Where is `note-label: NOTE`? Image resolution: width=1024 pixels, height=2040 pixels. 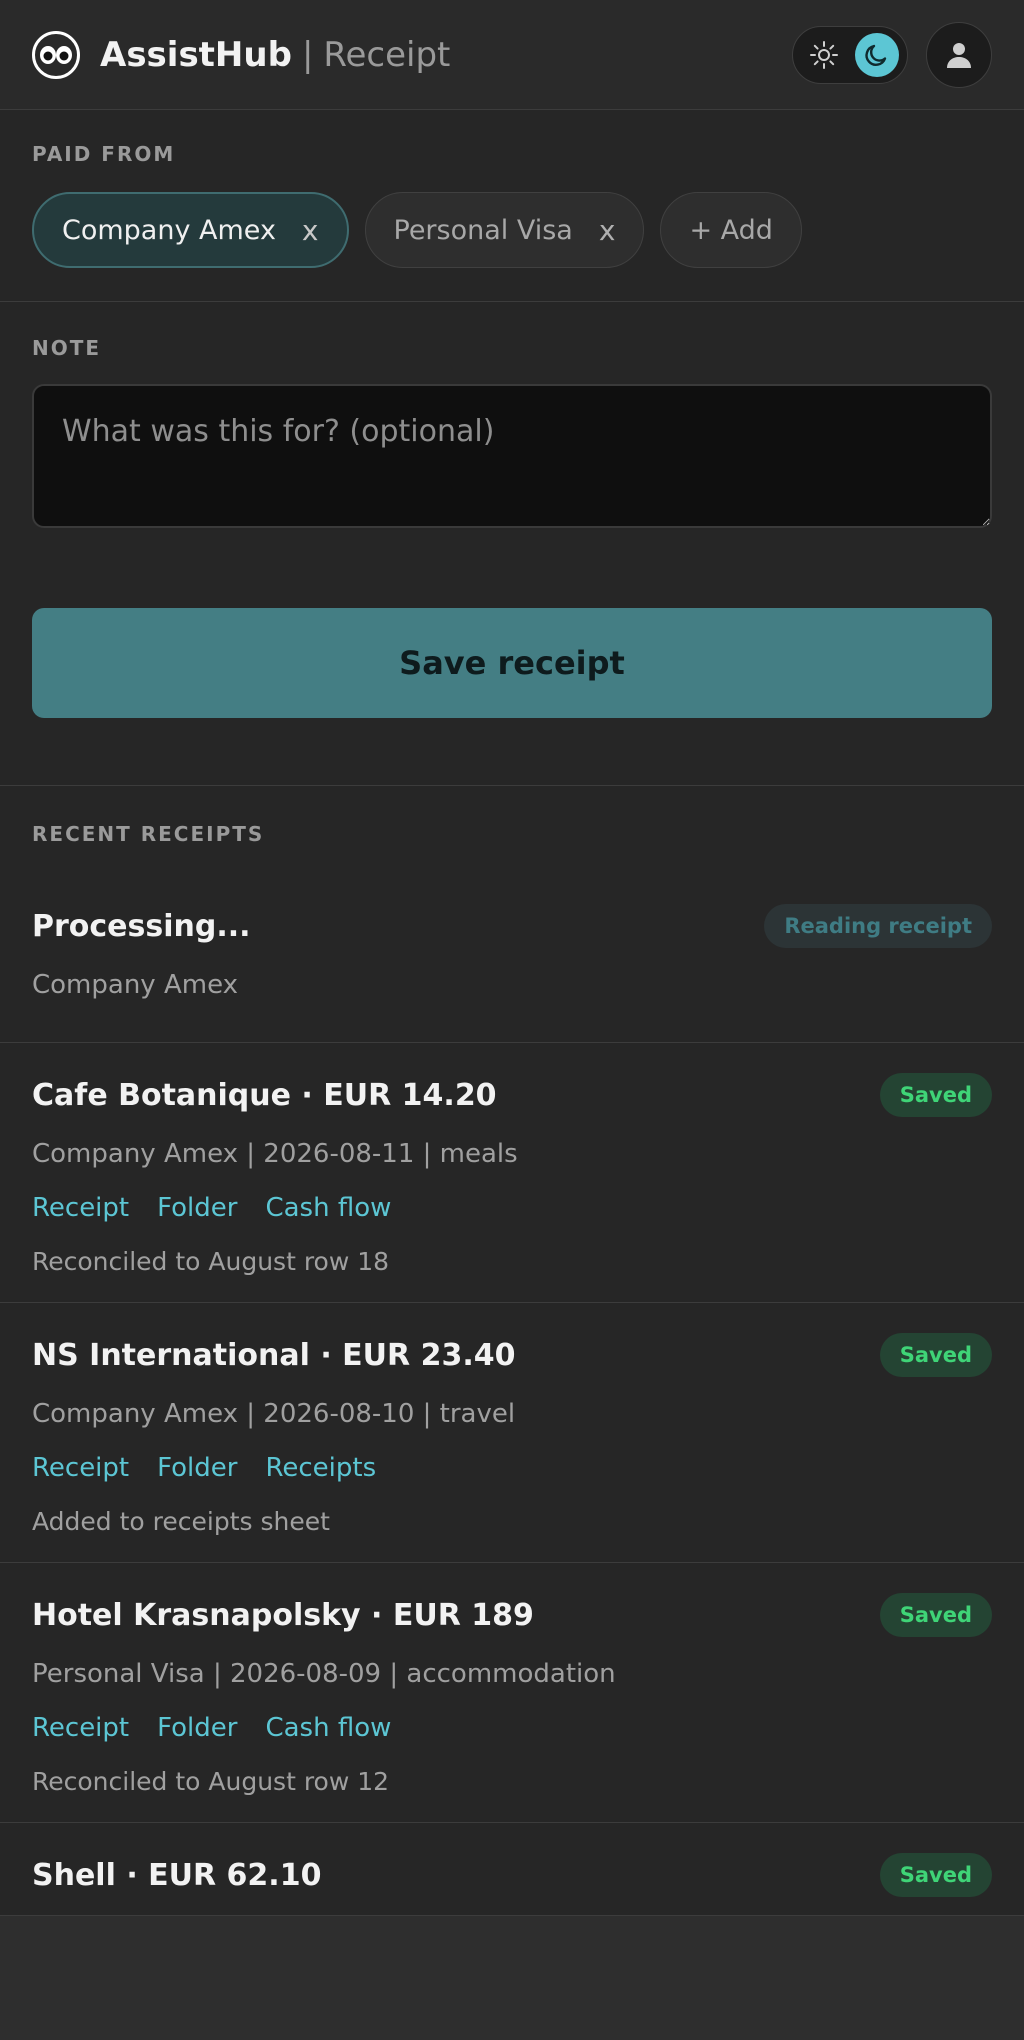
note-label: NOTE is located at coordinates (67, 348).